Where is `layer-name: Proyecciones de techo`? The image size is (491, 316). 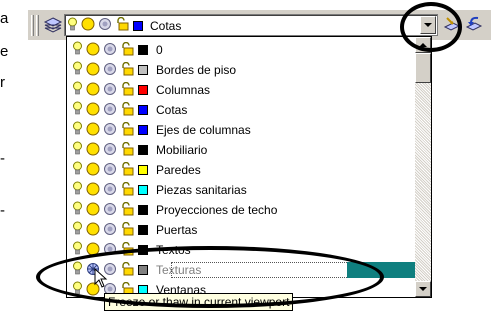
layer-name: Proyecciones de techo is located at coordinates (217, 210).